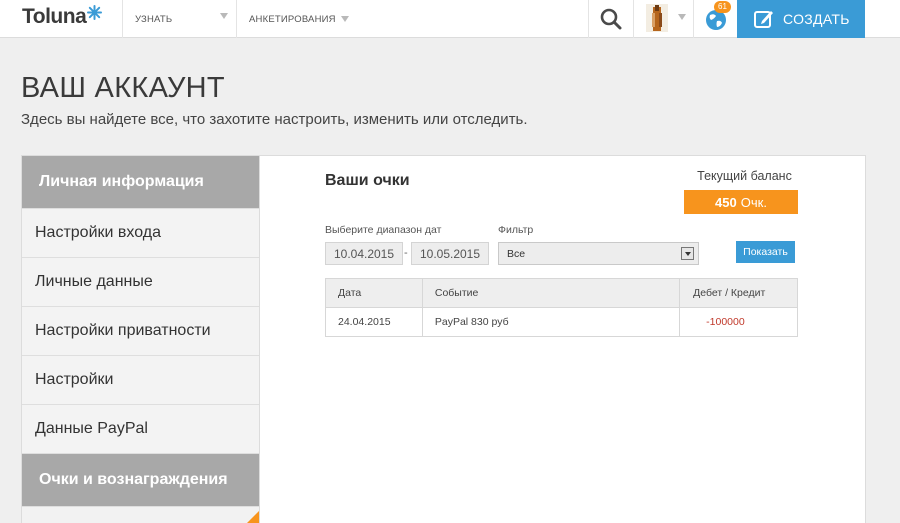 The height and width of the screenshot is (523, 900). What do you see at coordinates (121, 181) in the screenshot?
I see `sidebar-item-label: Личная информация` at bounding box center [121, 181].